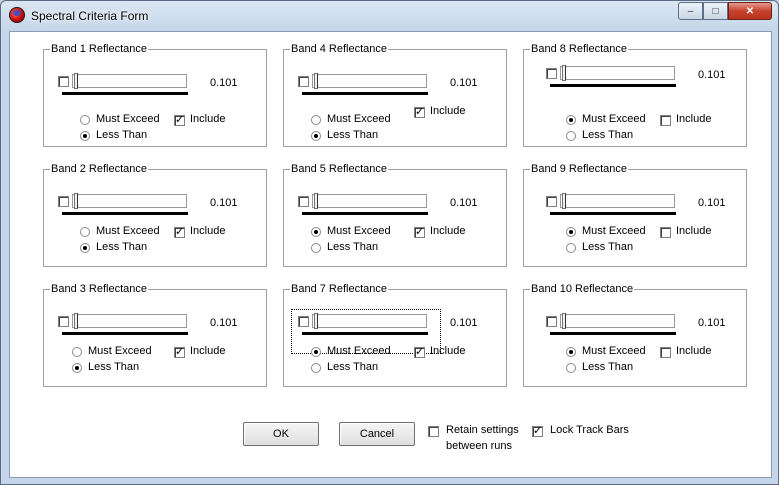 This screenshot has width=779, height=485. What do you see at coordinates (389, 16) in the screenshot?
I see `title-bar: Spectral Criteria Form – □ ✕` at bounding box center [389, 16].